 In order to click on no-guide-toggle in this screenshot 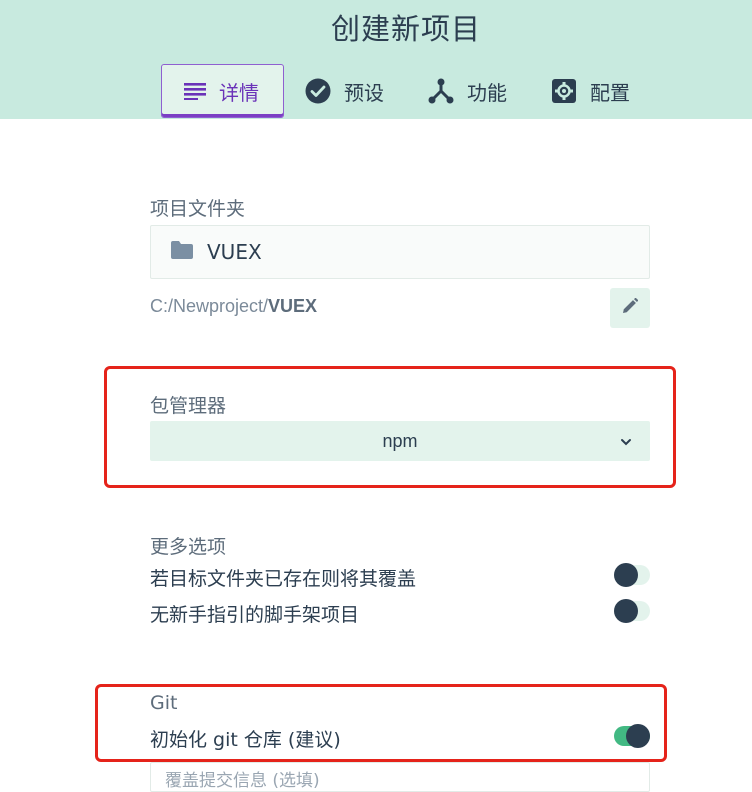, I will do `click(632, 611)`.